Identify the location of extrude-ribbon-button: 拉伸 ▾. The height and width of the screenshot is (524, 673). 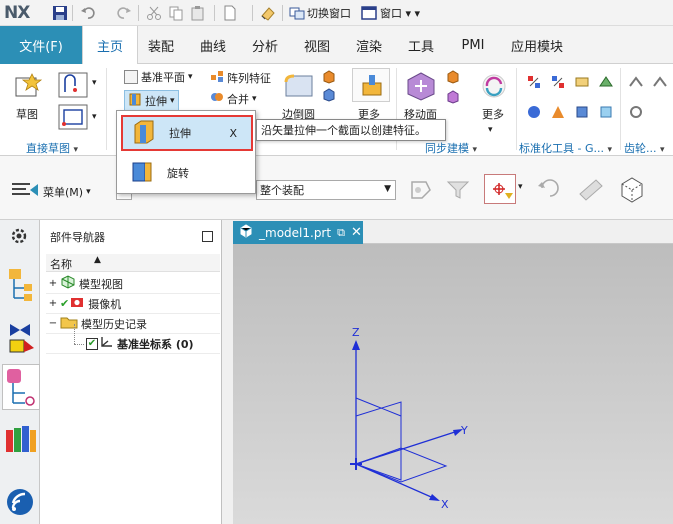
(151, 100).